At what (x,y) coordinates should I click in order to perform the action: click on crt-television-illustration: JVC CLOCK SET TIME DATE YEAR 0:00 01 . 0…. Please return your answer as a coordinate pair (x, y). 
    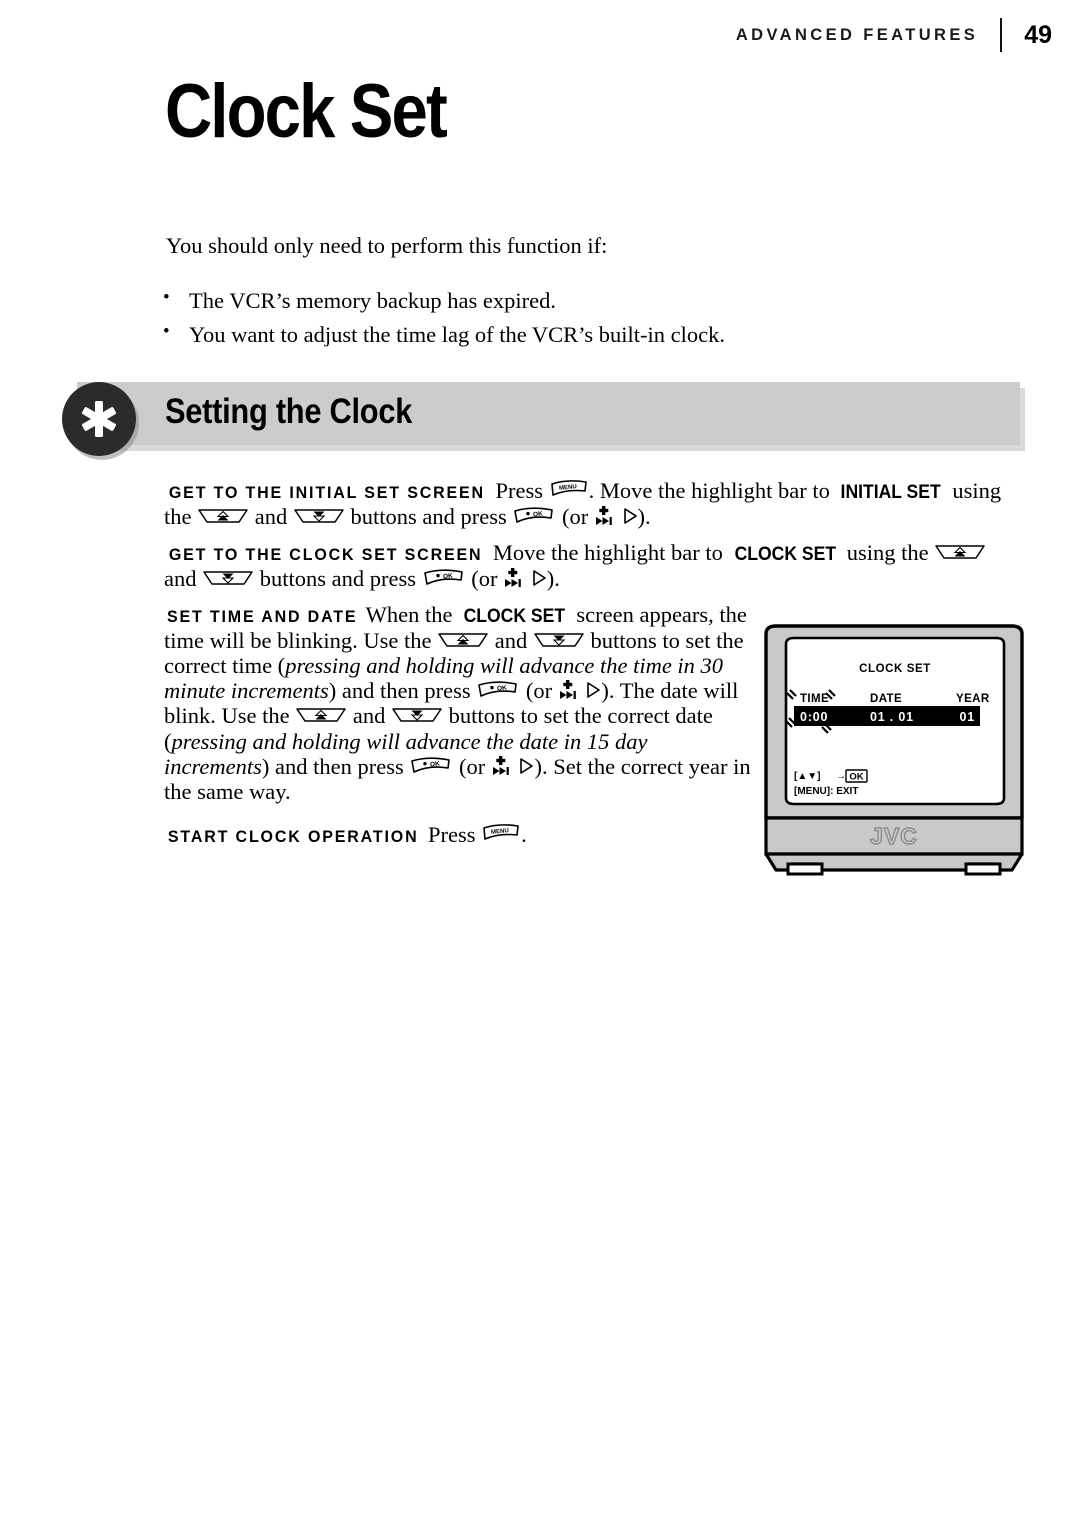
    Looking at the image, I should click on (894, 749).